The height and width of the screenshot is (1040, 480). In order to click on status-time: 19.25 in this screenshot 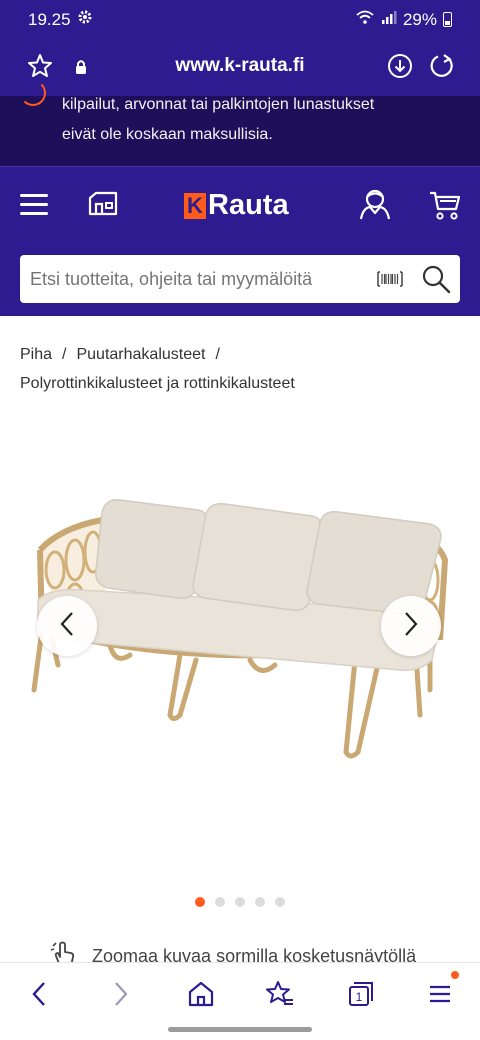, I will do `click(49, 19)`.